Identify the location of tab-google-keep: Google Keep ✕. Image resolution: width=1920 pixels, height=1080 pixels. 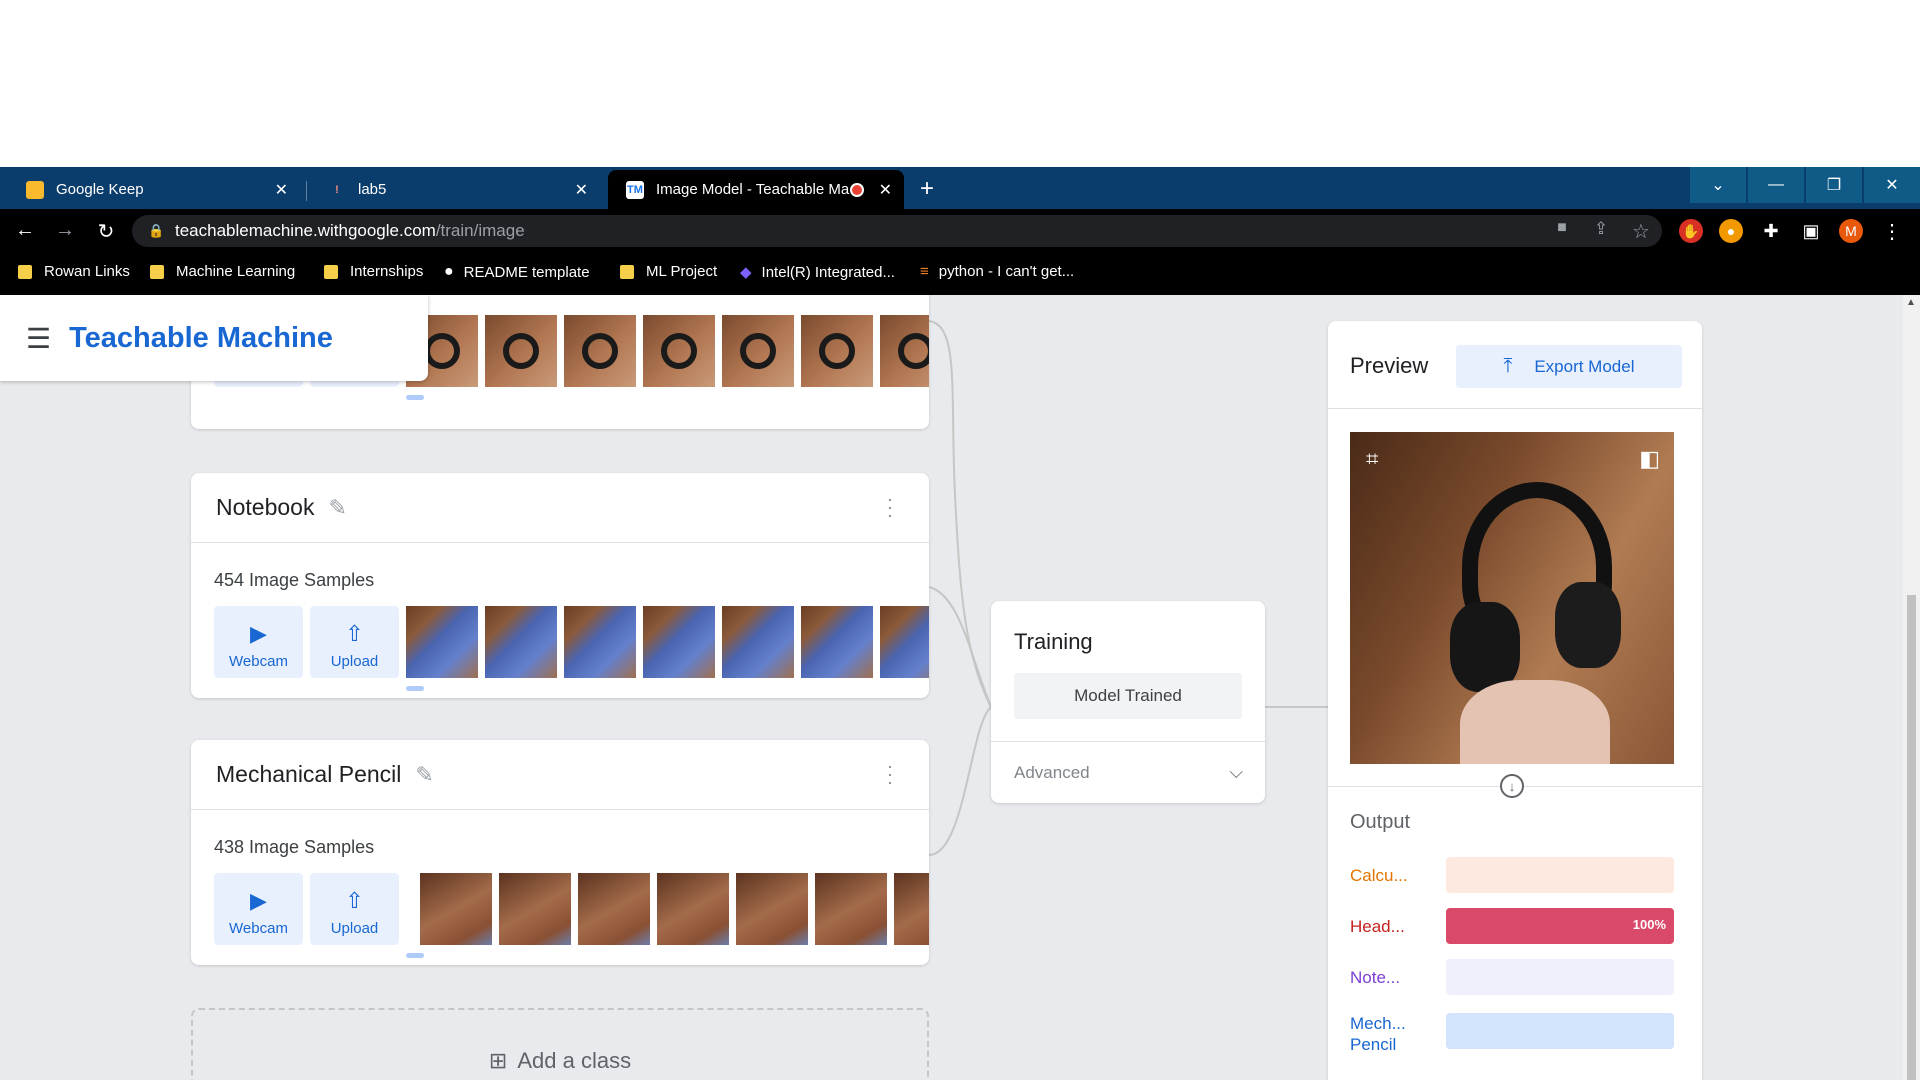
(154, 189).